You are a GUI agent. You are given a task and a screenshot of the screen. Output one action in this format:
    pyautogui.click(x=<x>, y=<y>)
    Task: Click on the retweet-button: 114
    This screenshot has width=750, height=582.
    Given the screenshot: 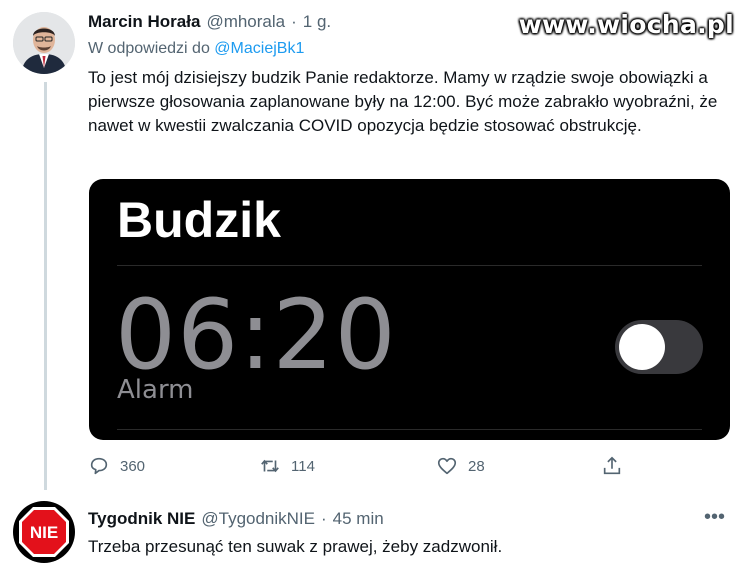 What is the action you would take?
    pyautogui.click(x=287, y=466)
    